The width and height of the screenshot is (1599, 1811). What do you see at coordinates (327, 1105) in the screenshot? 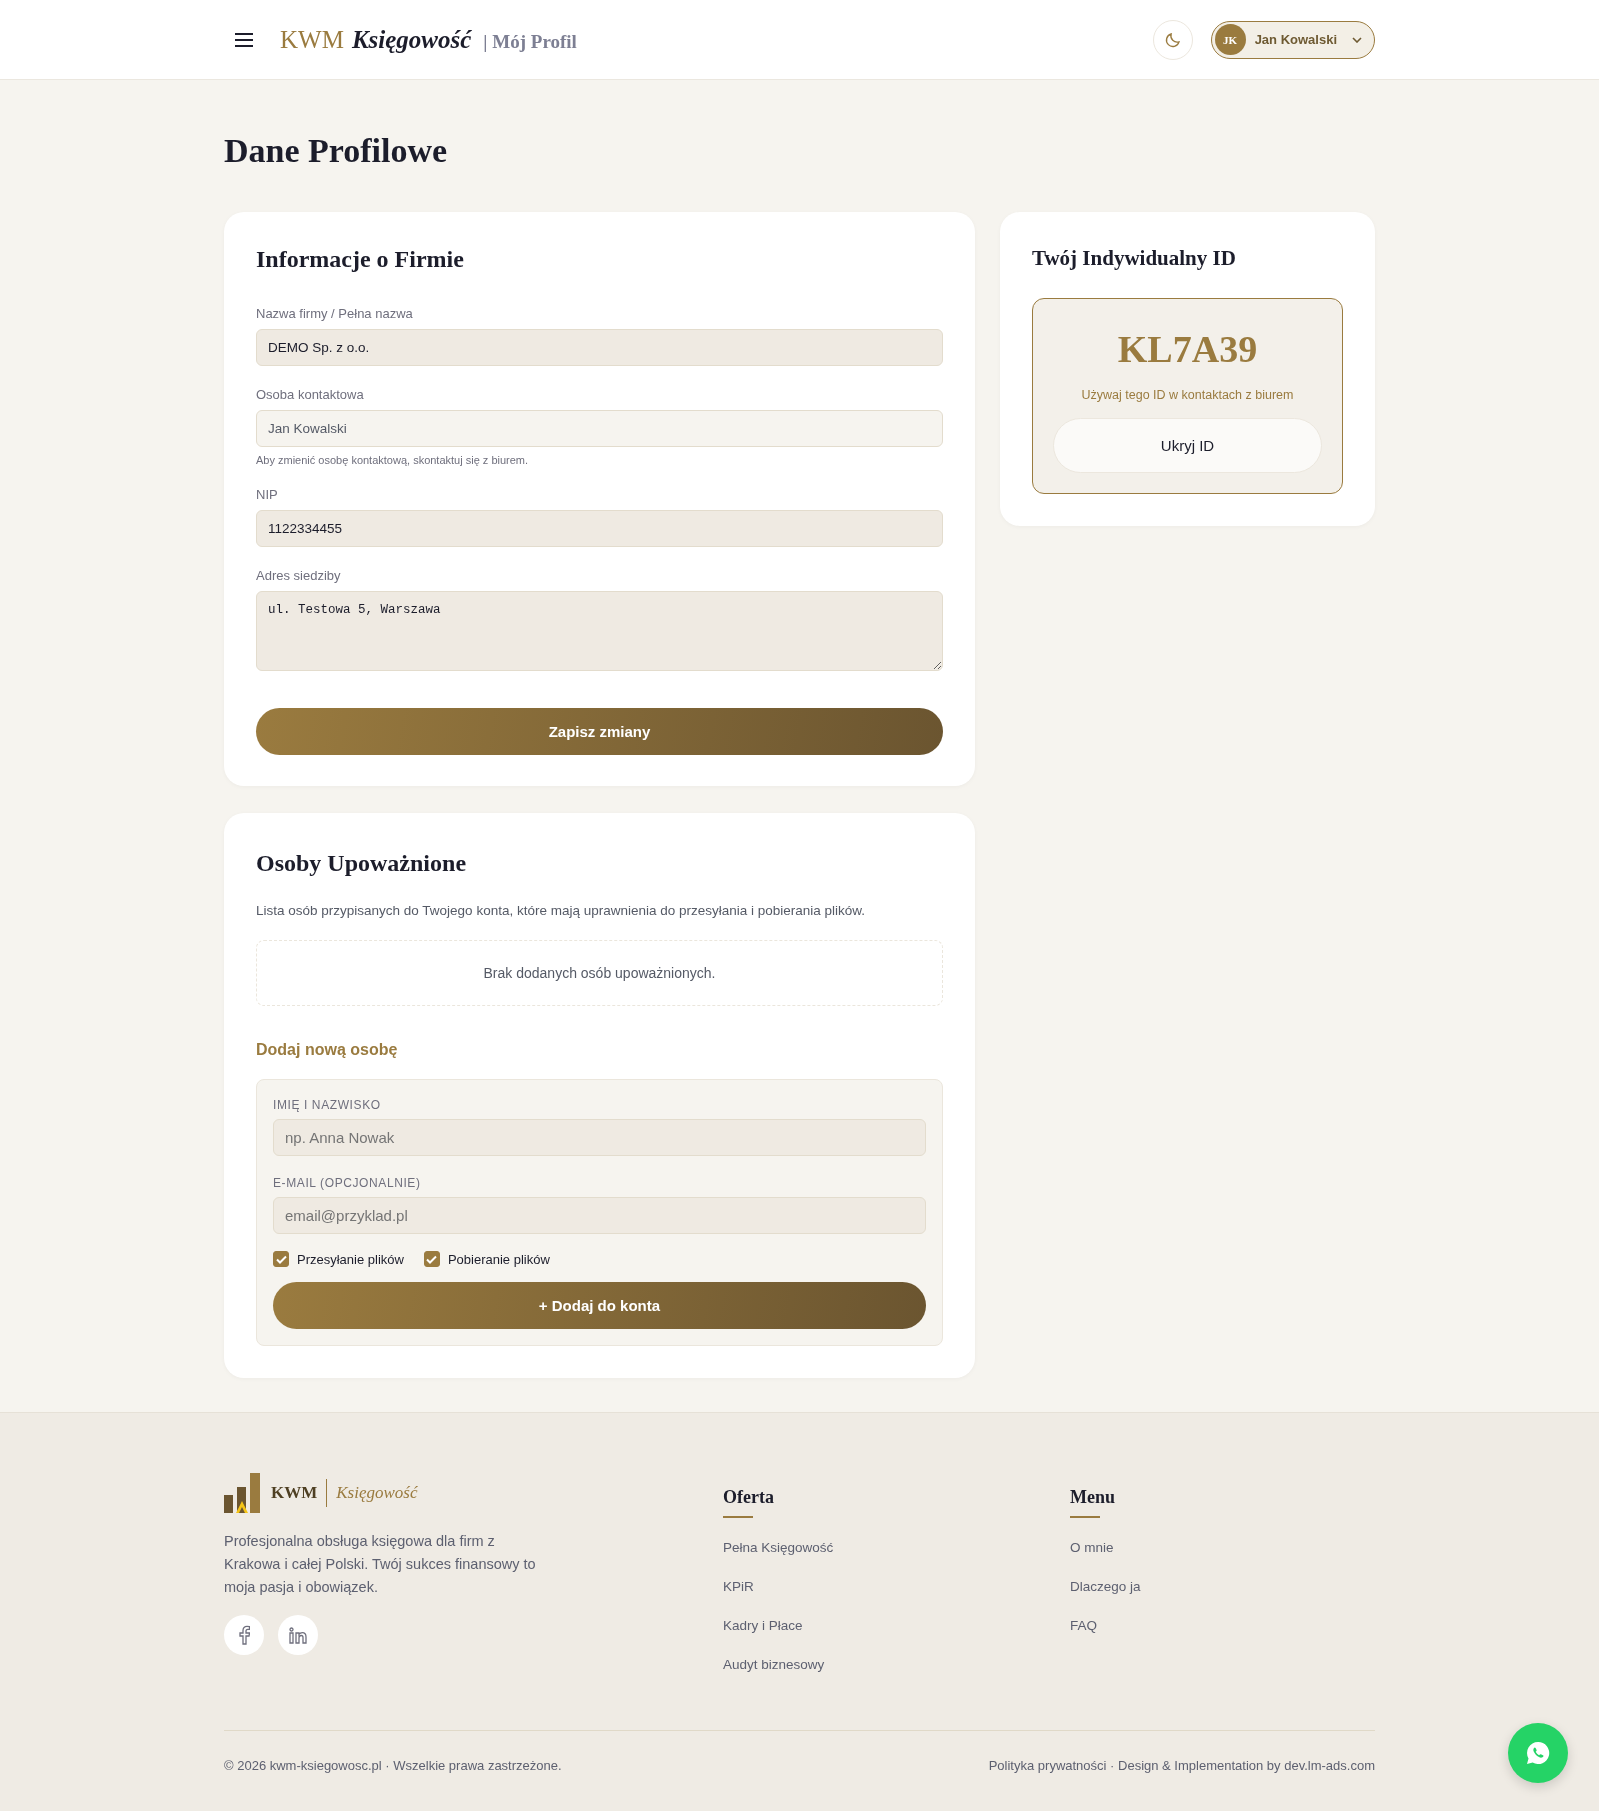
I see `field-label: IMIĘ I NAZWISKO` at bounding box center [327, 1105].